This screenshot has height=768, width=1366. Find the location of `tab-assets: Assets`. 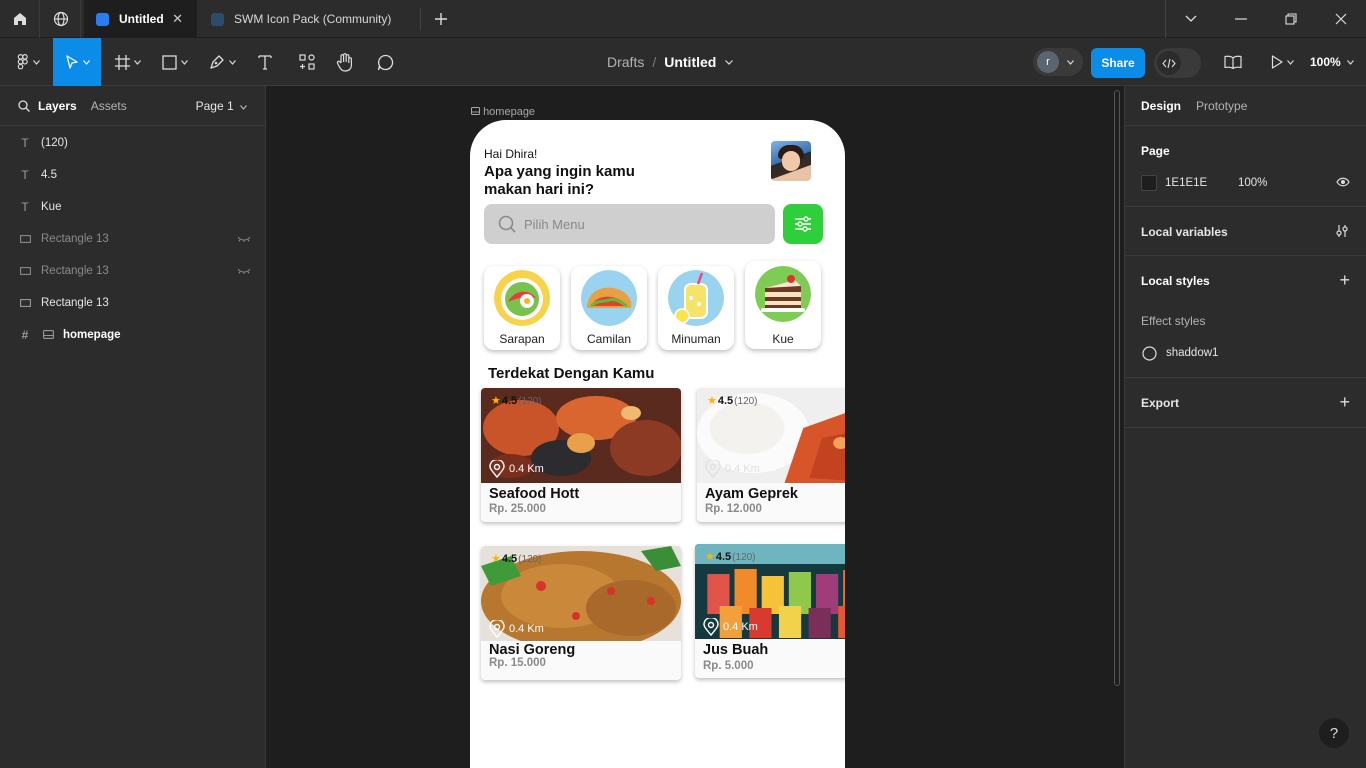

tab-assets: Assets is located at coordinates (109, 106).